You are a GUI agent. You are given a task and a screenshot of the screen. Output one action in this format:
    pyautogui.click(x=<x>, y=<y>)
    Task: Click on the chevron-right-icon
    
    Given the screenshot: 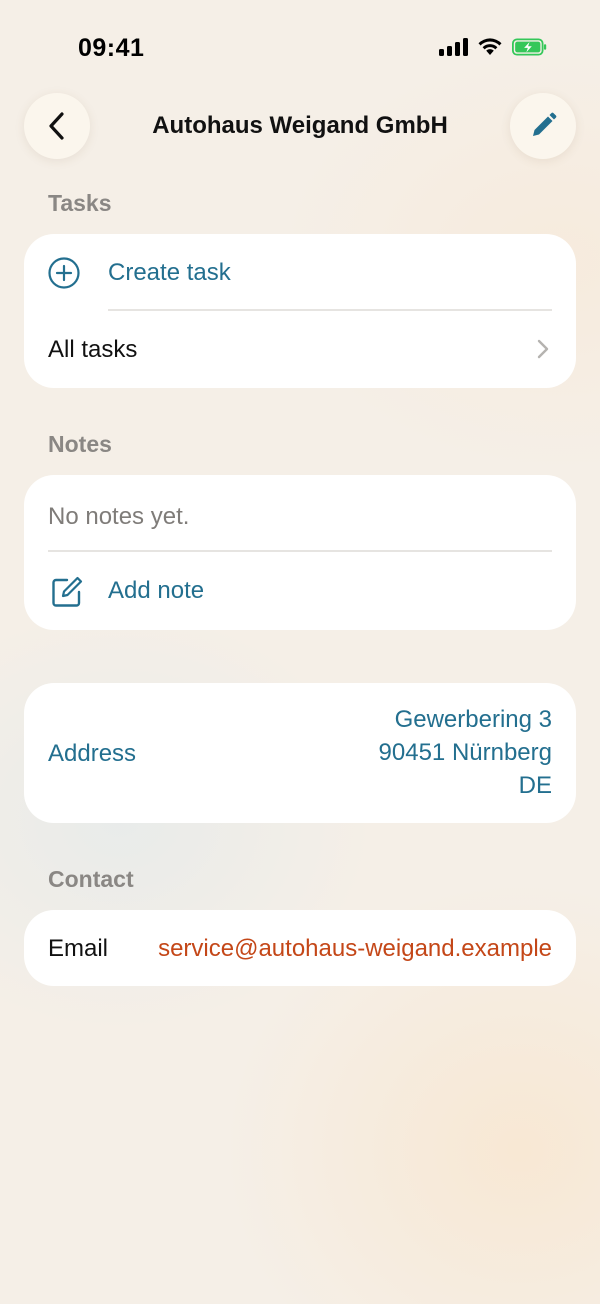 What is the action you would take?
    pyautogui.click(x=543, y=349)
    